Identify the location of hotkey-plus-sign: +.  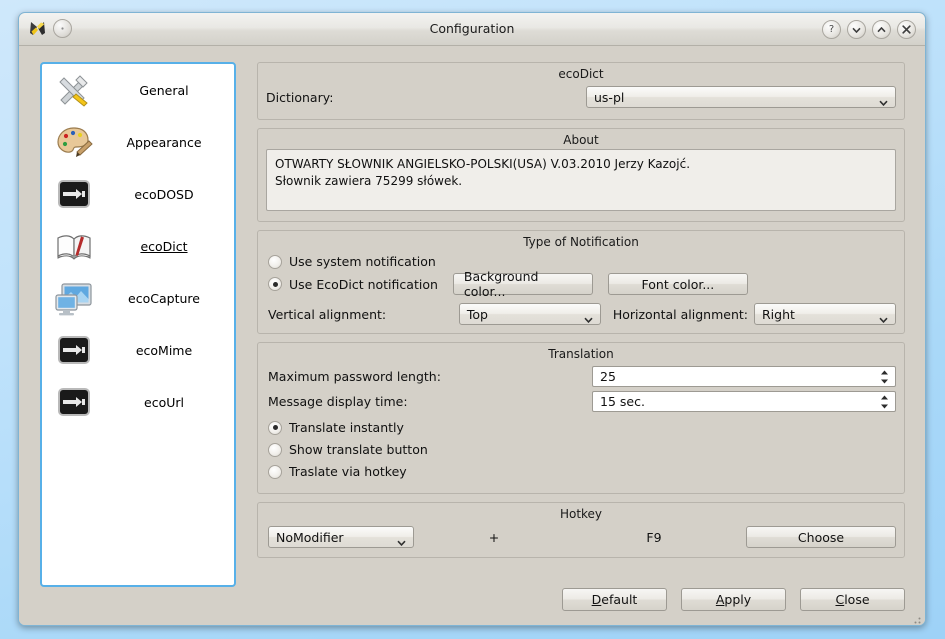
(494, 537).